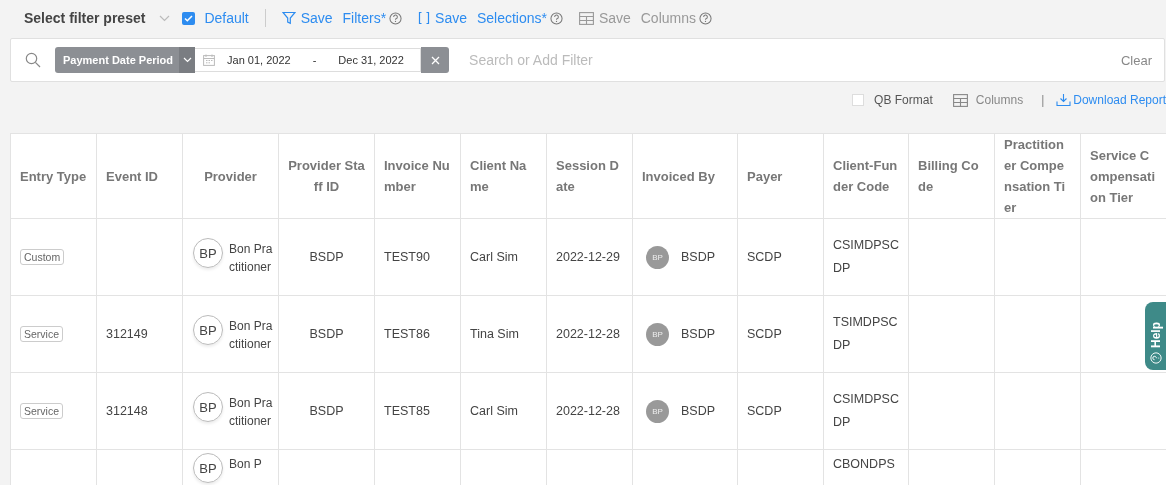  I want to click on column-header: Client Name, so click(503, 176).